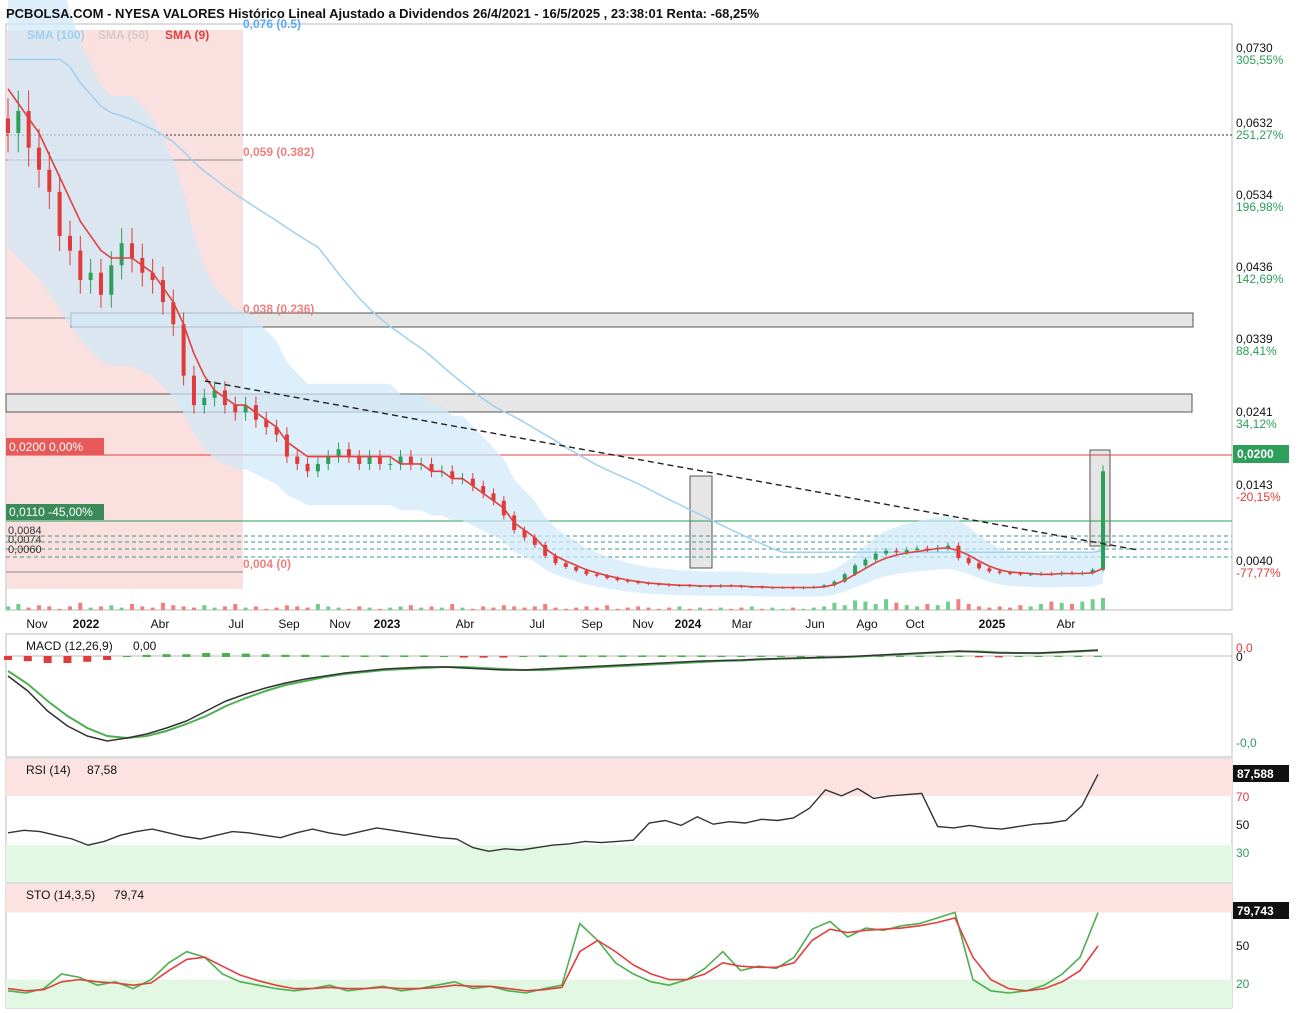 Image resolution: width=1299 pixels, height=1013 pixels. Describe the element at coordinates (688, 624) in the screenshot. I see `x-axis-tick: 2024` at that location.